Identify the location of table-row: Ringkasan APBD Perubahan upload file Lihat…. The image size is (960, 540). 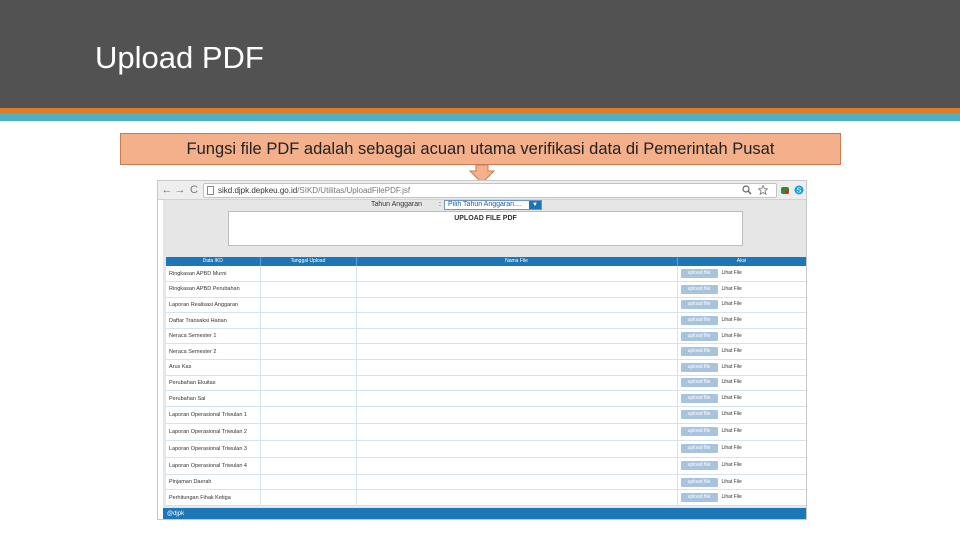
(486, 289).